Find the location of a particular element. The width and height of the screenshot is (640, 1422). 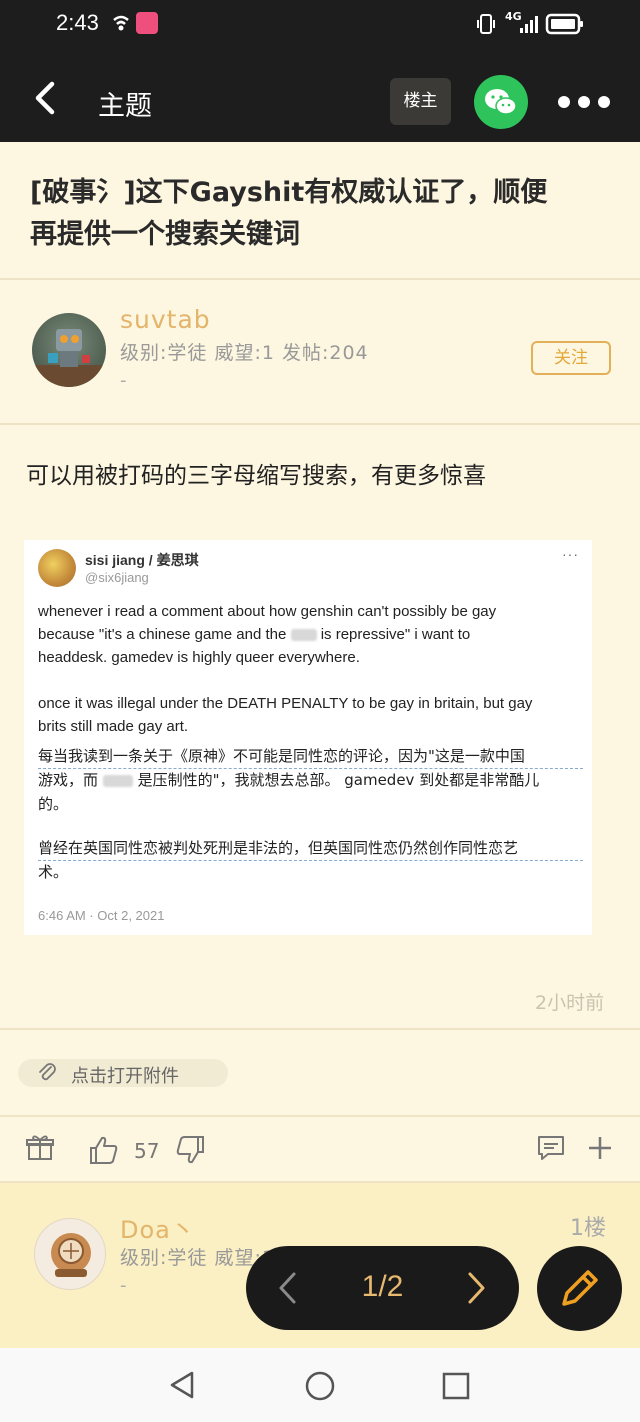

pencil-icon is located at coordinates (580, 1288).